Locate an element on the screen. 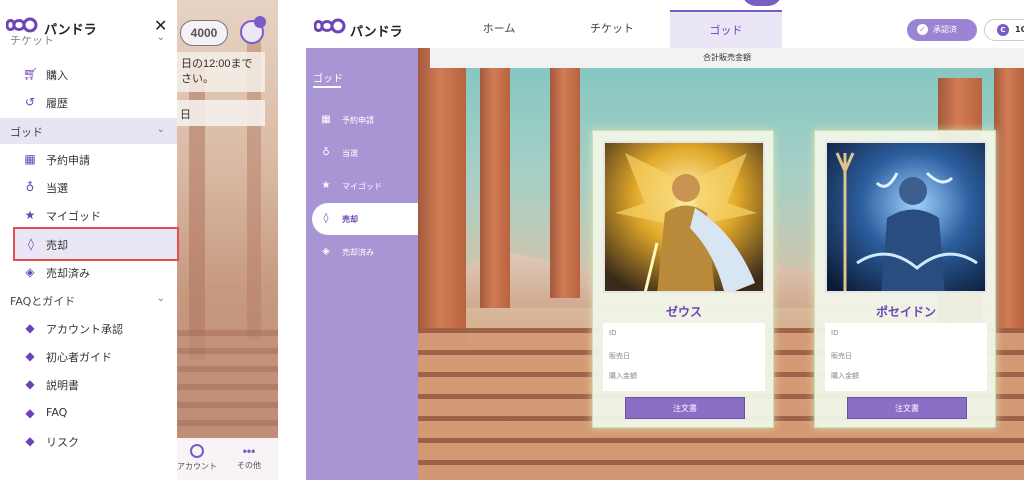  bottom-nav-more: ••• その他 is located at coordinates (249, 457).